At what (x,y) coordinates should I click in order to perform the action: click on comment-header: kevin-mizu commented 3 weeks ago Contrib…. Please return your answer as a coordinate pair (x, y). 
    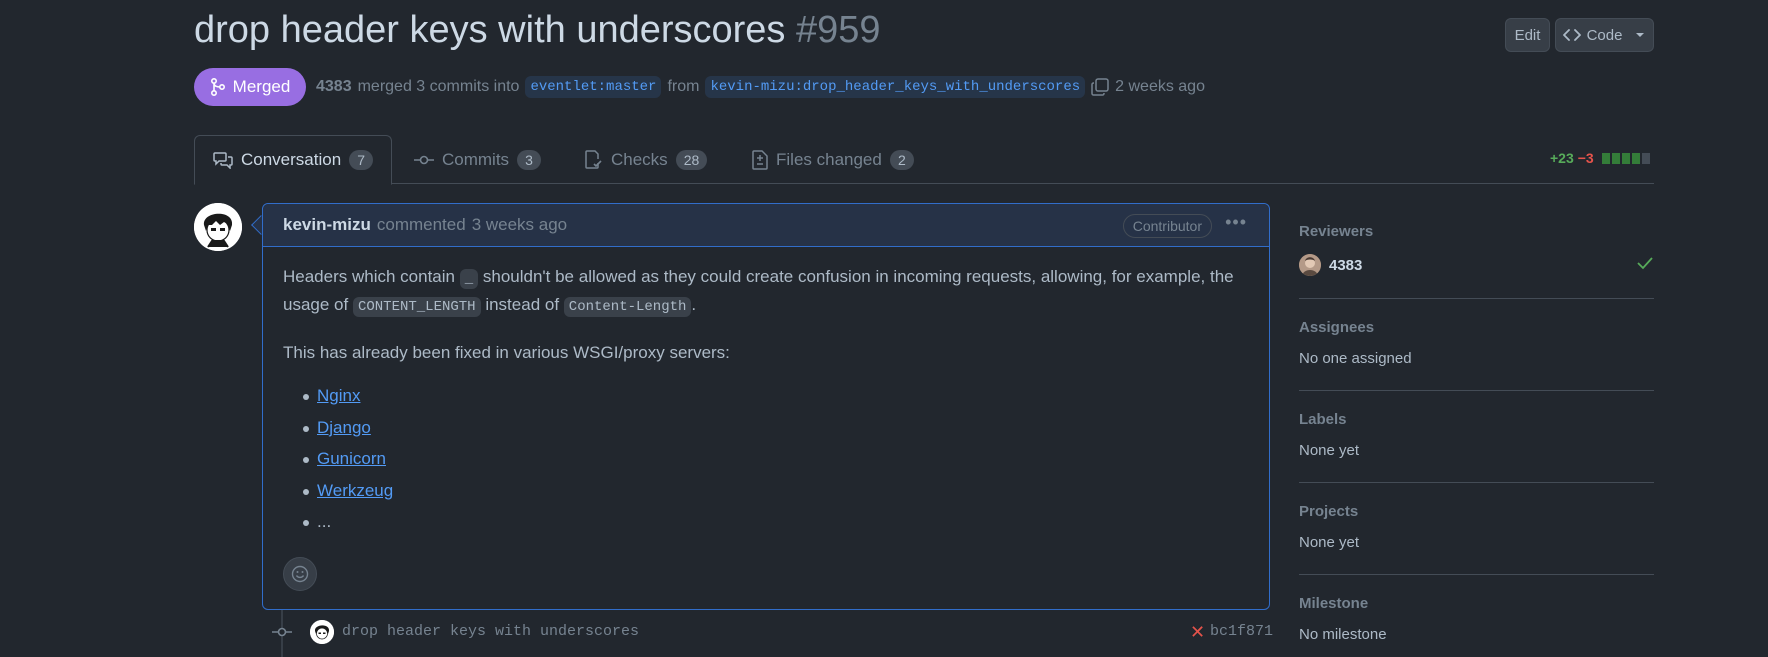
    Looking at the image, I should click on (766, 225).